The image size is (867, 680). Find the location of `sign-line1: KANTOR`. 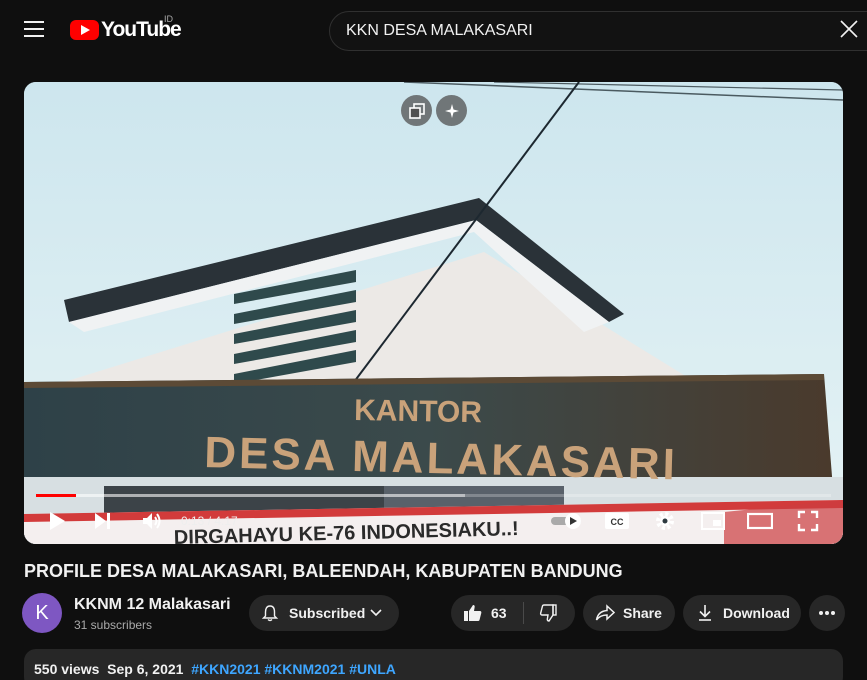

sign-line1: KANTOR is located at coordinates (418, 411).